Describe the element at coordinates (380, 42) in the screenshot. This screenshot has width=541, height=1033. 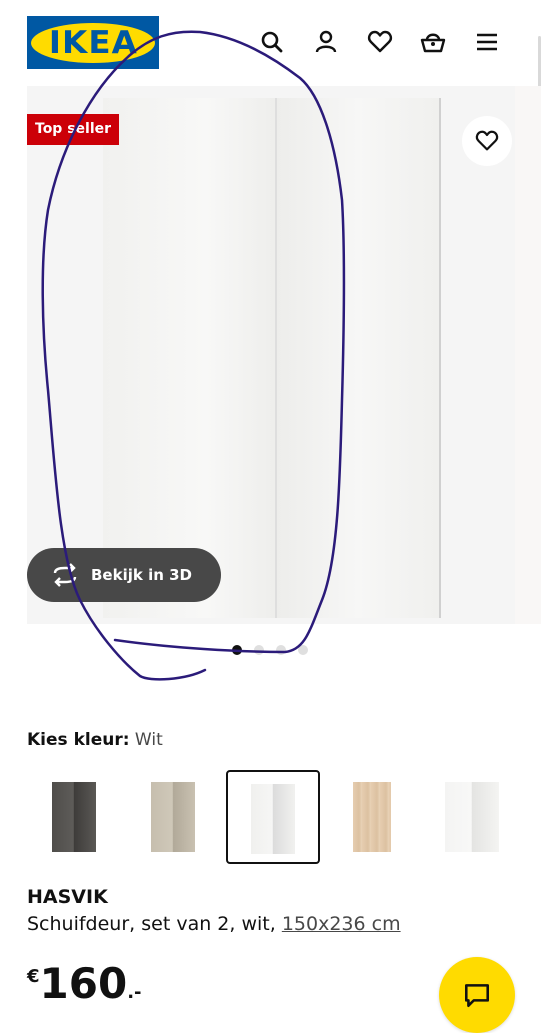
I see `favorites-icon` at that location.